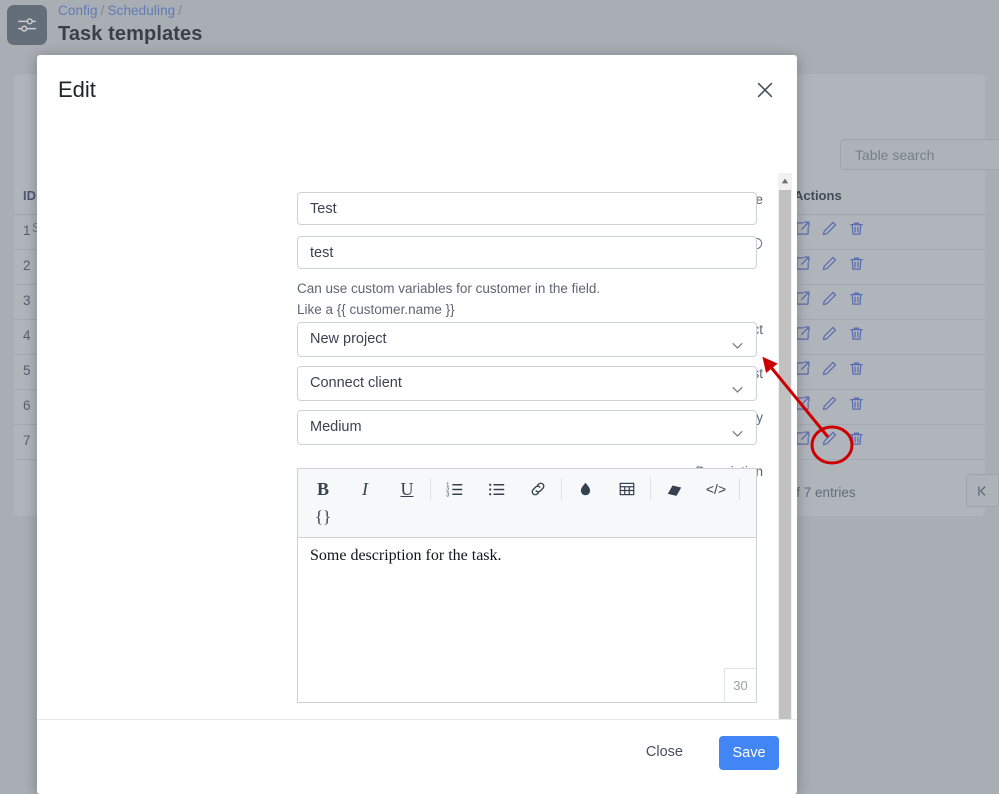  Describe the element at coordinates (527, 252) in the screenshot. I see `task-title-input` at that location.